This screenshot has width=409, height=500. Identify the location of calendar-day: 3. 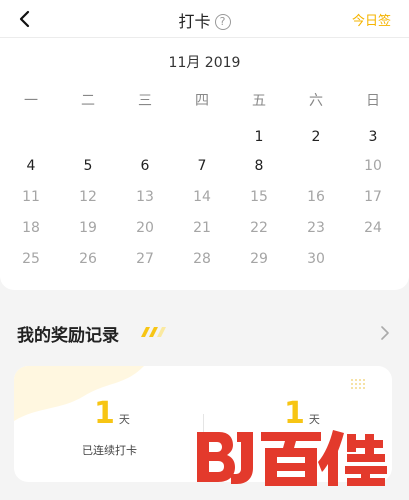
(373, 137).